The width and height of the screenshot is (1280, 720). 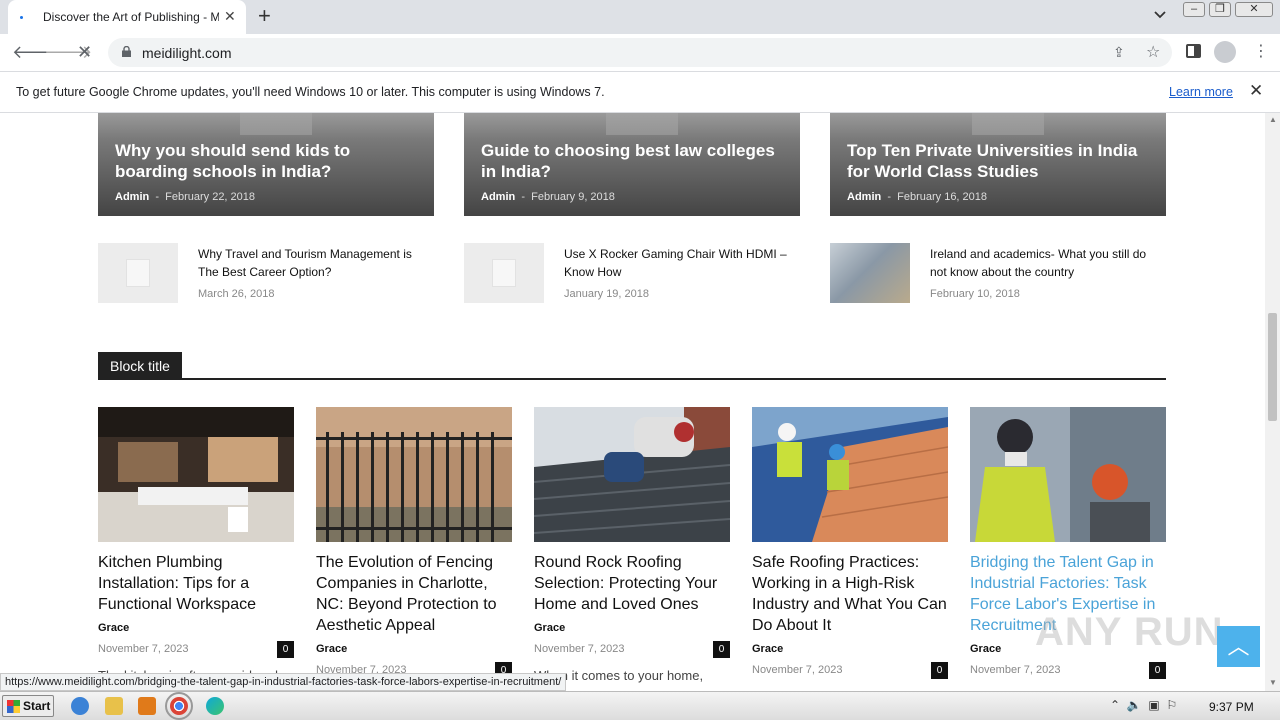 I want to click on restore-window-icon: ❐, so click(x=1220, y=9).